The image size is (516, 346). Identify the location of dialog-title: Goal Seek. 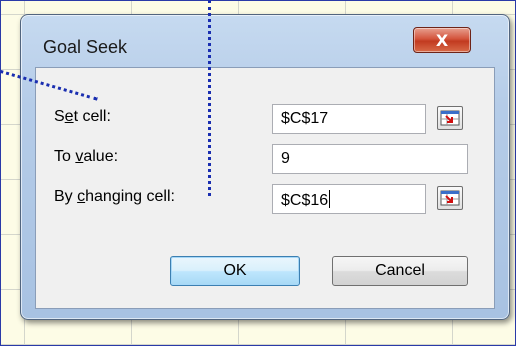
(85, 47).